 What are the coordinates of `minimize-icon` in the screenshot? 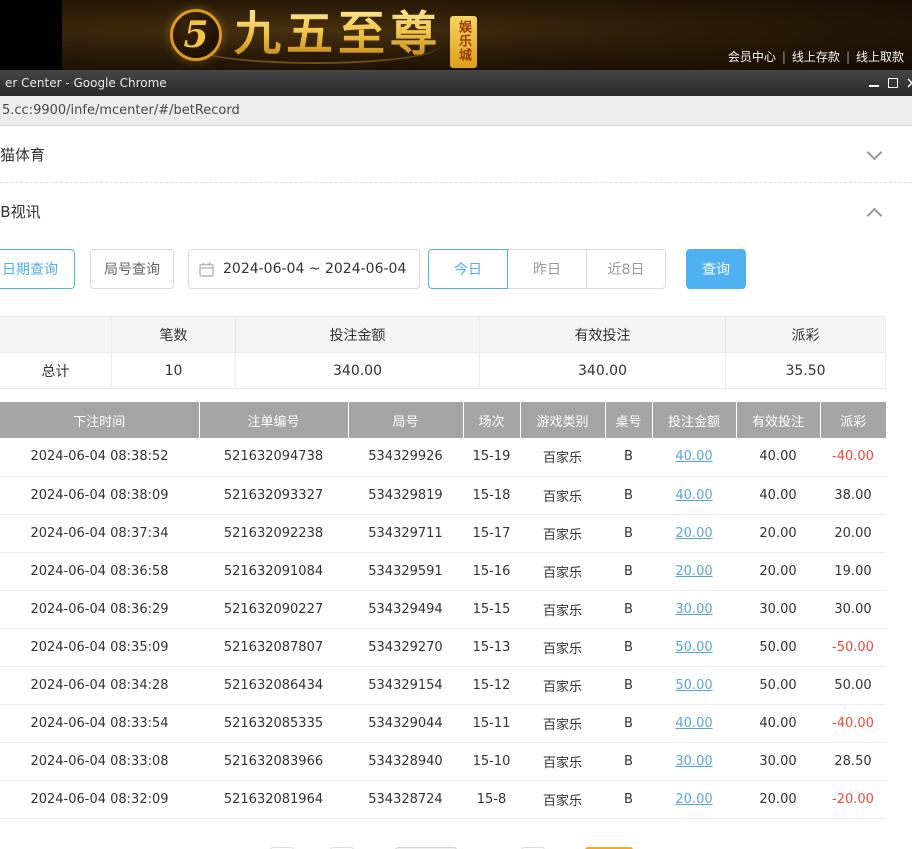 It's located at (874, 83).